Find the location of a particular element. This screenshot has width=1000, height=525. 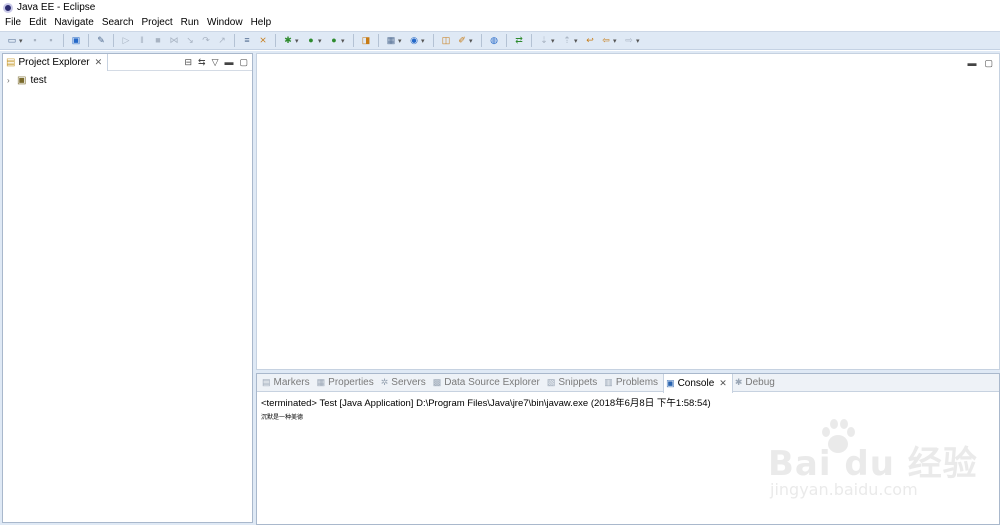

tab-label: Problems is located at coordinates (637, 382).